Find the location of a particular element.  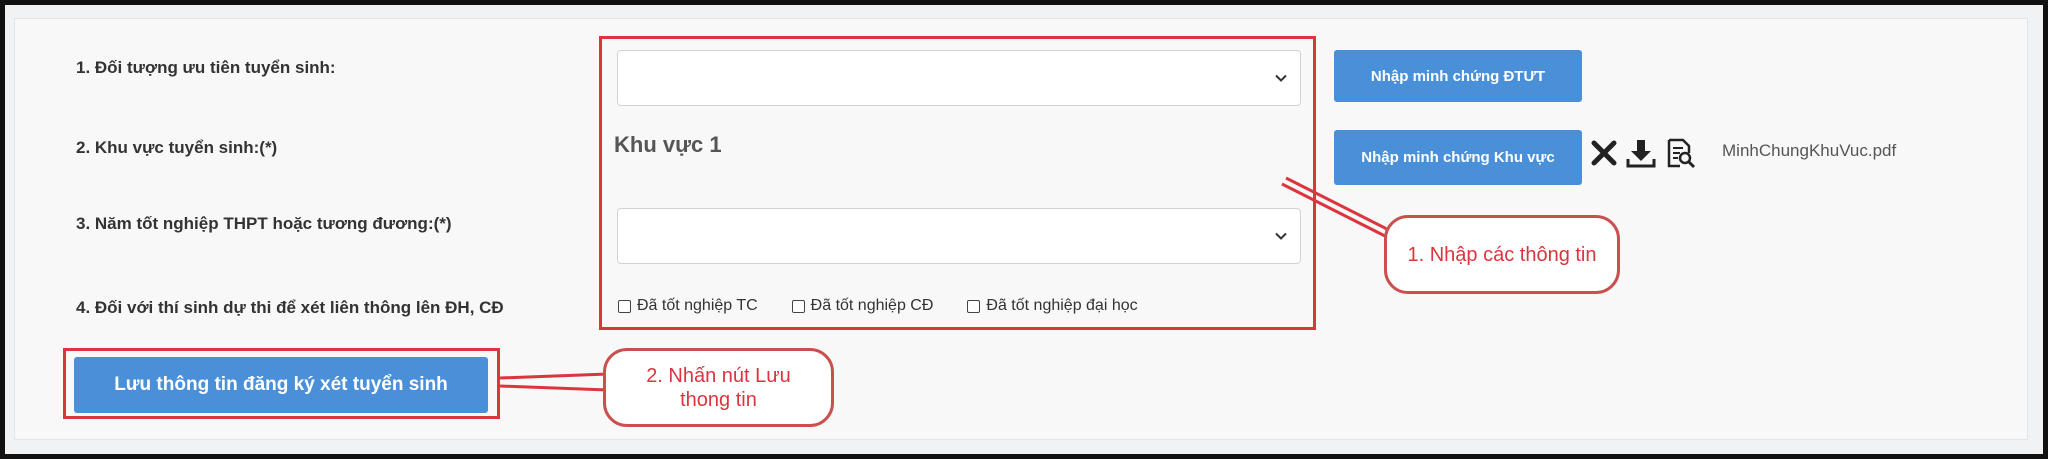

annotation-callout-step2: 2. Nhấn nút Lưu thong tin is located at coordinates (718, 387).